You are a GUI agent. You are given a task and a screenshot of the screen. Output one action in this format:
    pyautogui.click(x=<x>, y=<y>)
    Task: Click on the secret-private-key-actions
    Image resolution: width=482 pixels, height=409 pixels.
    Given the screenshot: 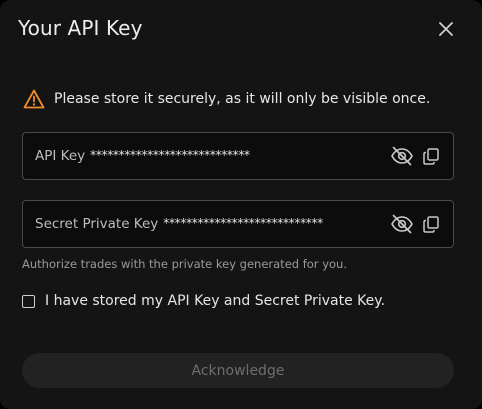 What is the action you would take?
    pyautogui.click(x=415, y=224)
    